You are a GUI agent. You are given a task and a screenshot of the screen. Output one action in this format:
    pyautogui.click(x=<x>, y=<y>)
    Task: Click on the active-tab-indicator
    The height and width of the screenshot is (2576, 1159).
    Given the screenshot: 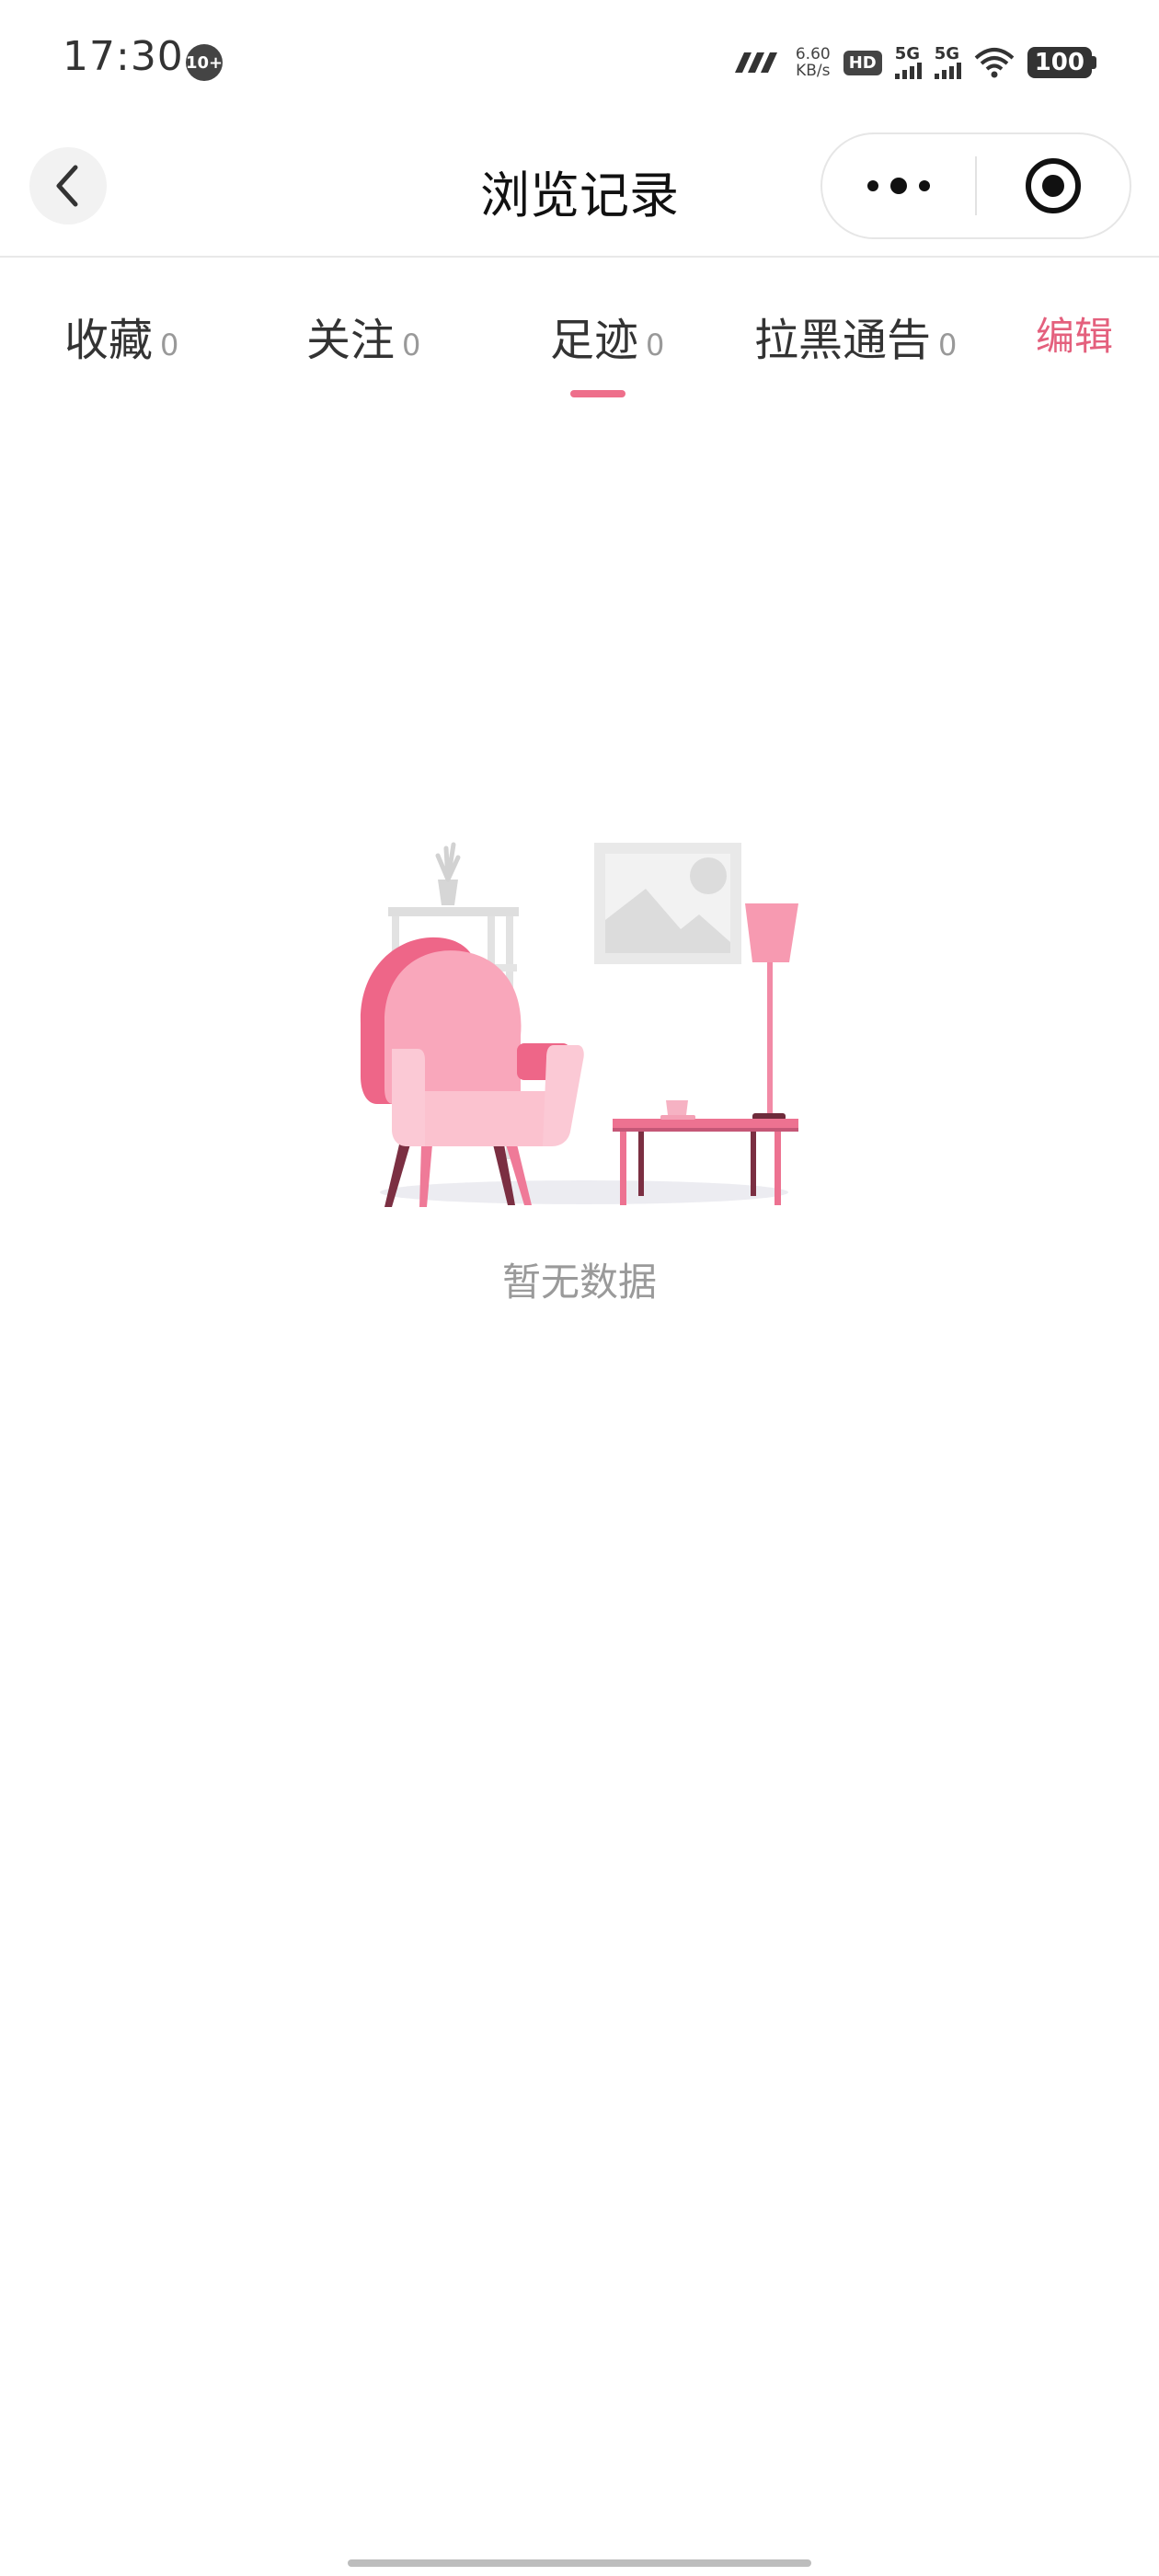 What is the action you would take?
    pyautogui.click(x=597, y=393)
    